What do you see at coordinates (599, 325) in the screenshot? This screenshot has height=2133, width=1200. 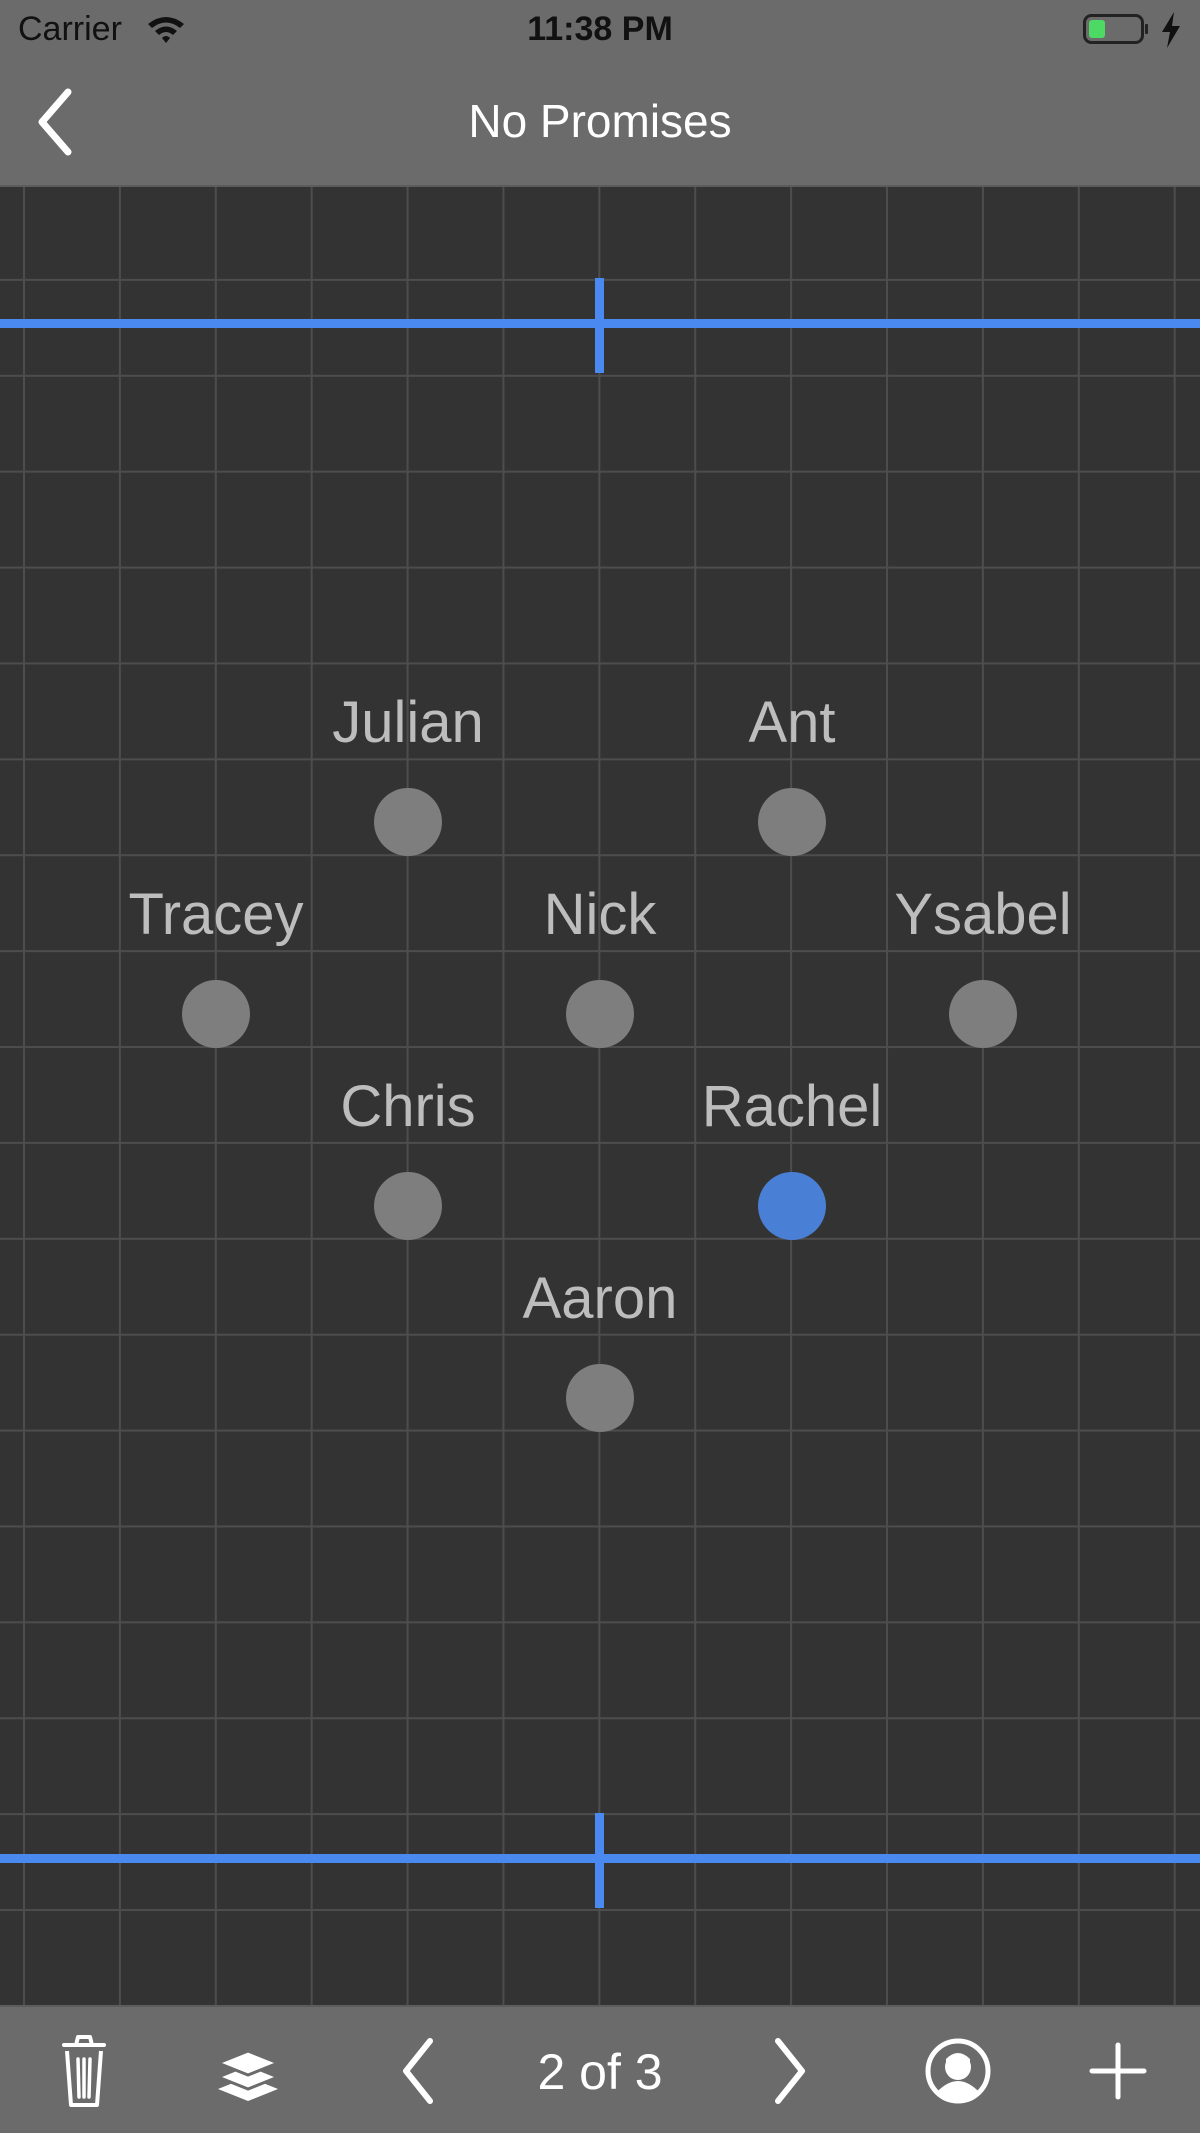 I see `top-center-tick` at bounding box center [599, 325].